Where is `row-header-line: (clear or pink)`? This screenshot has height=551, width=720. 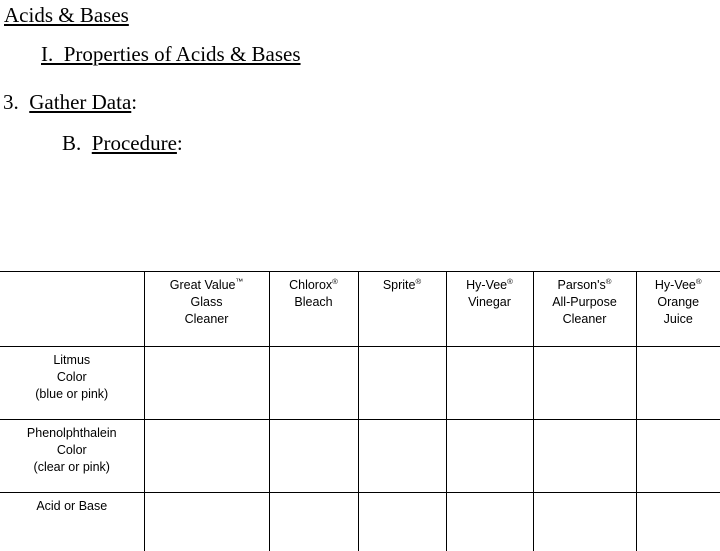
row-header-line: (clear or pink) is located at coordinates (72, 467).